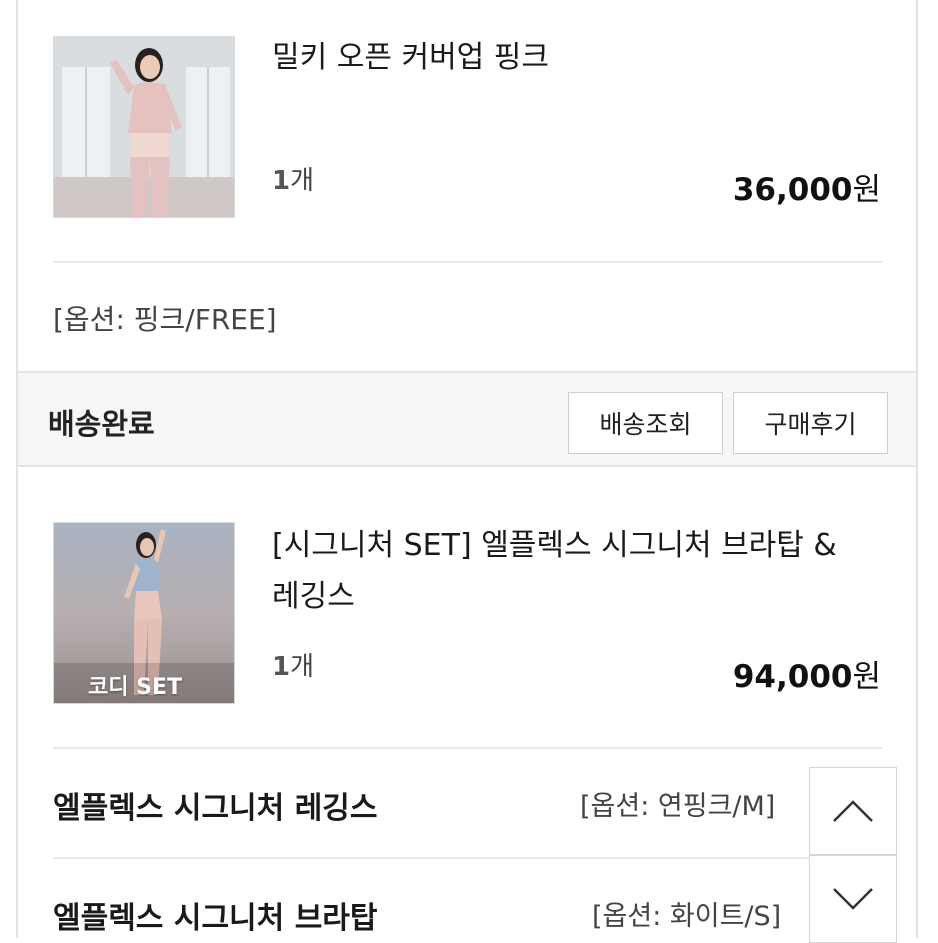 The height and width of the screenshot is (943, 938). I want to click on quantity-number-2: 1, so click(281, 667).